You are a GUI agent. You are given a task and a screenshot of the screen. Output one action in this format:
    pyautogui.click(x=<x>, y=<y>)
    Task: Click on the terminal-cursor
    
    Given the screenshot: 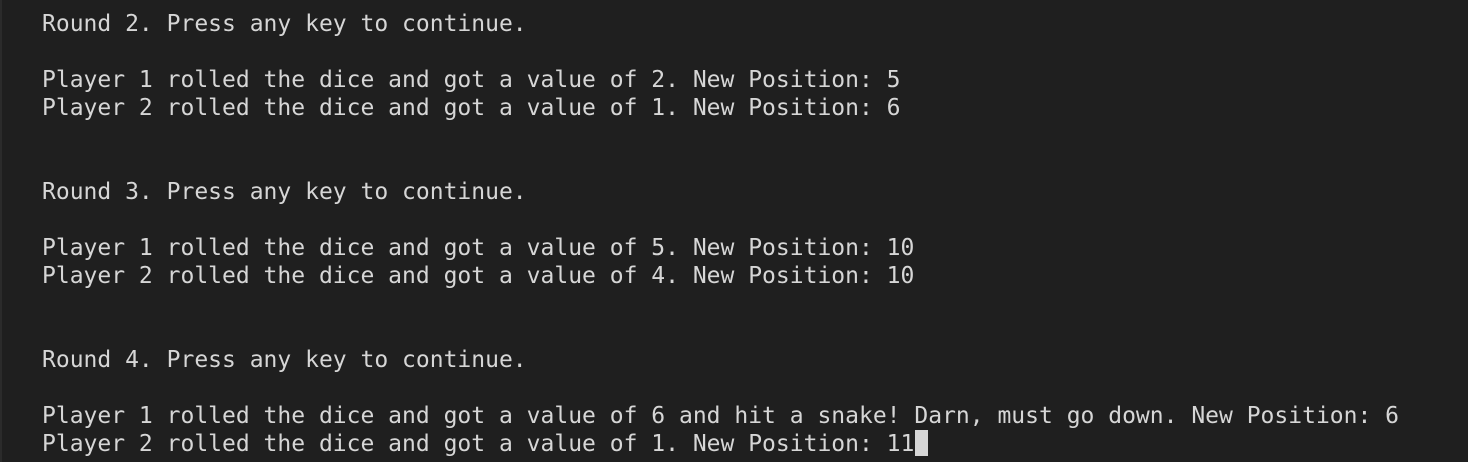 What is the action you would take?
    pyautogui.click(x=922, y=443)
    